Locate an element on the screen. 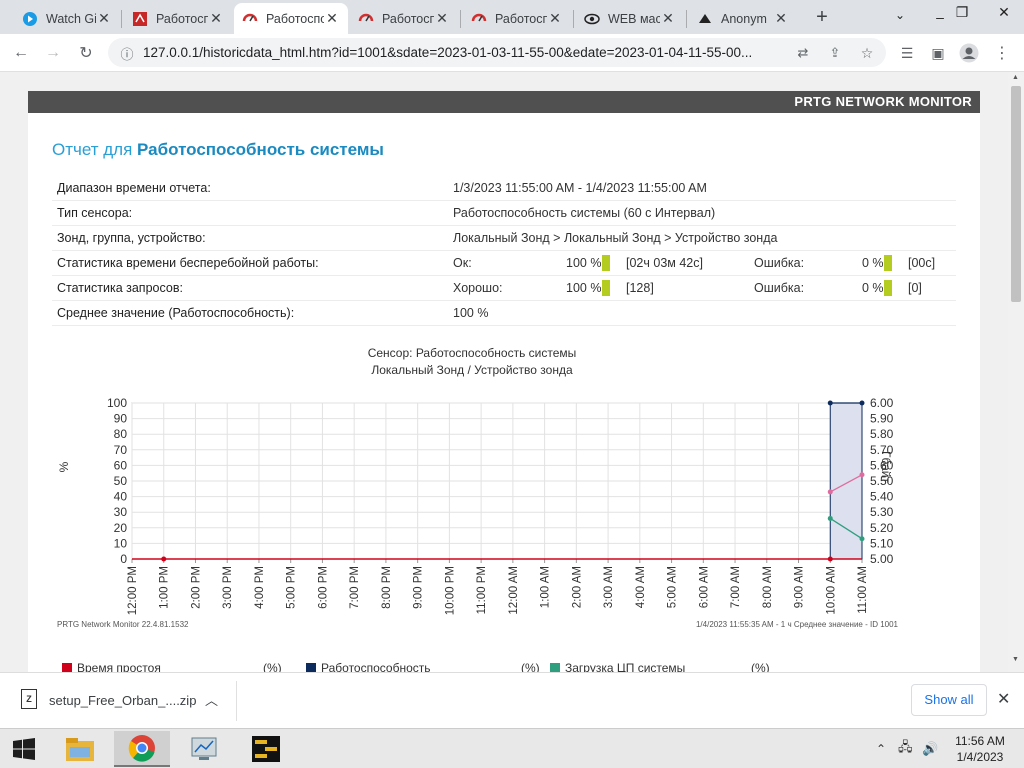  x-tick-label: 12:00 PM is located at coordinates (133, 590).